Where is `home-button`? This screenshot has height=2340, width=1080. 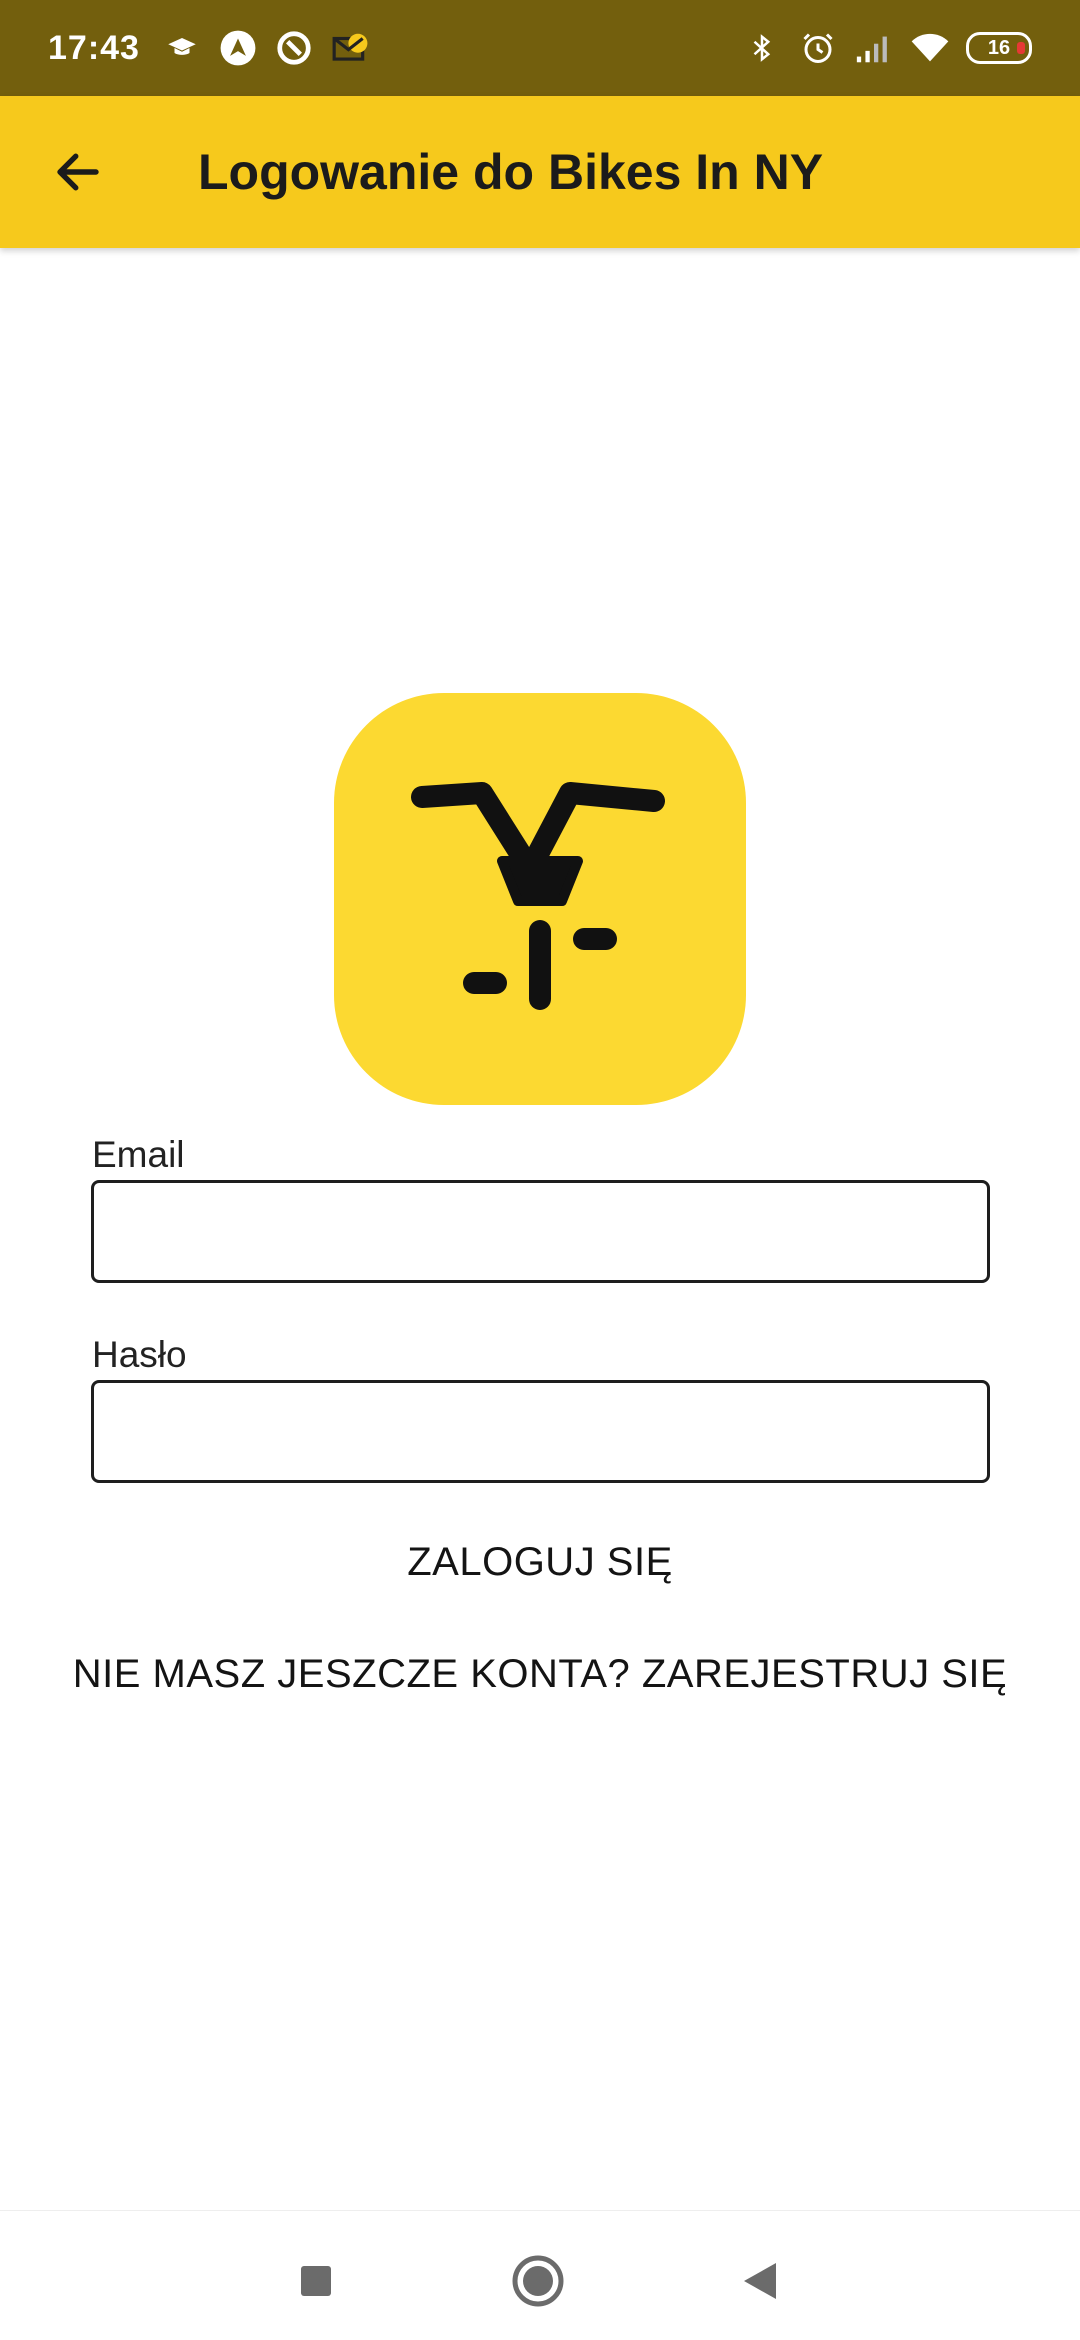
home-button is located at coordinates (538, 2281).